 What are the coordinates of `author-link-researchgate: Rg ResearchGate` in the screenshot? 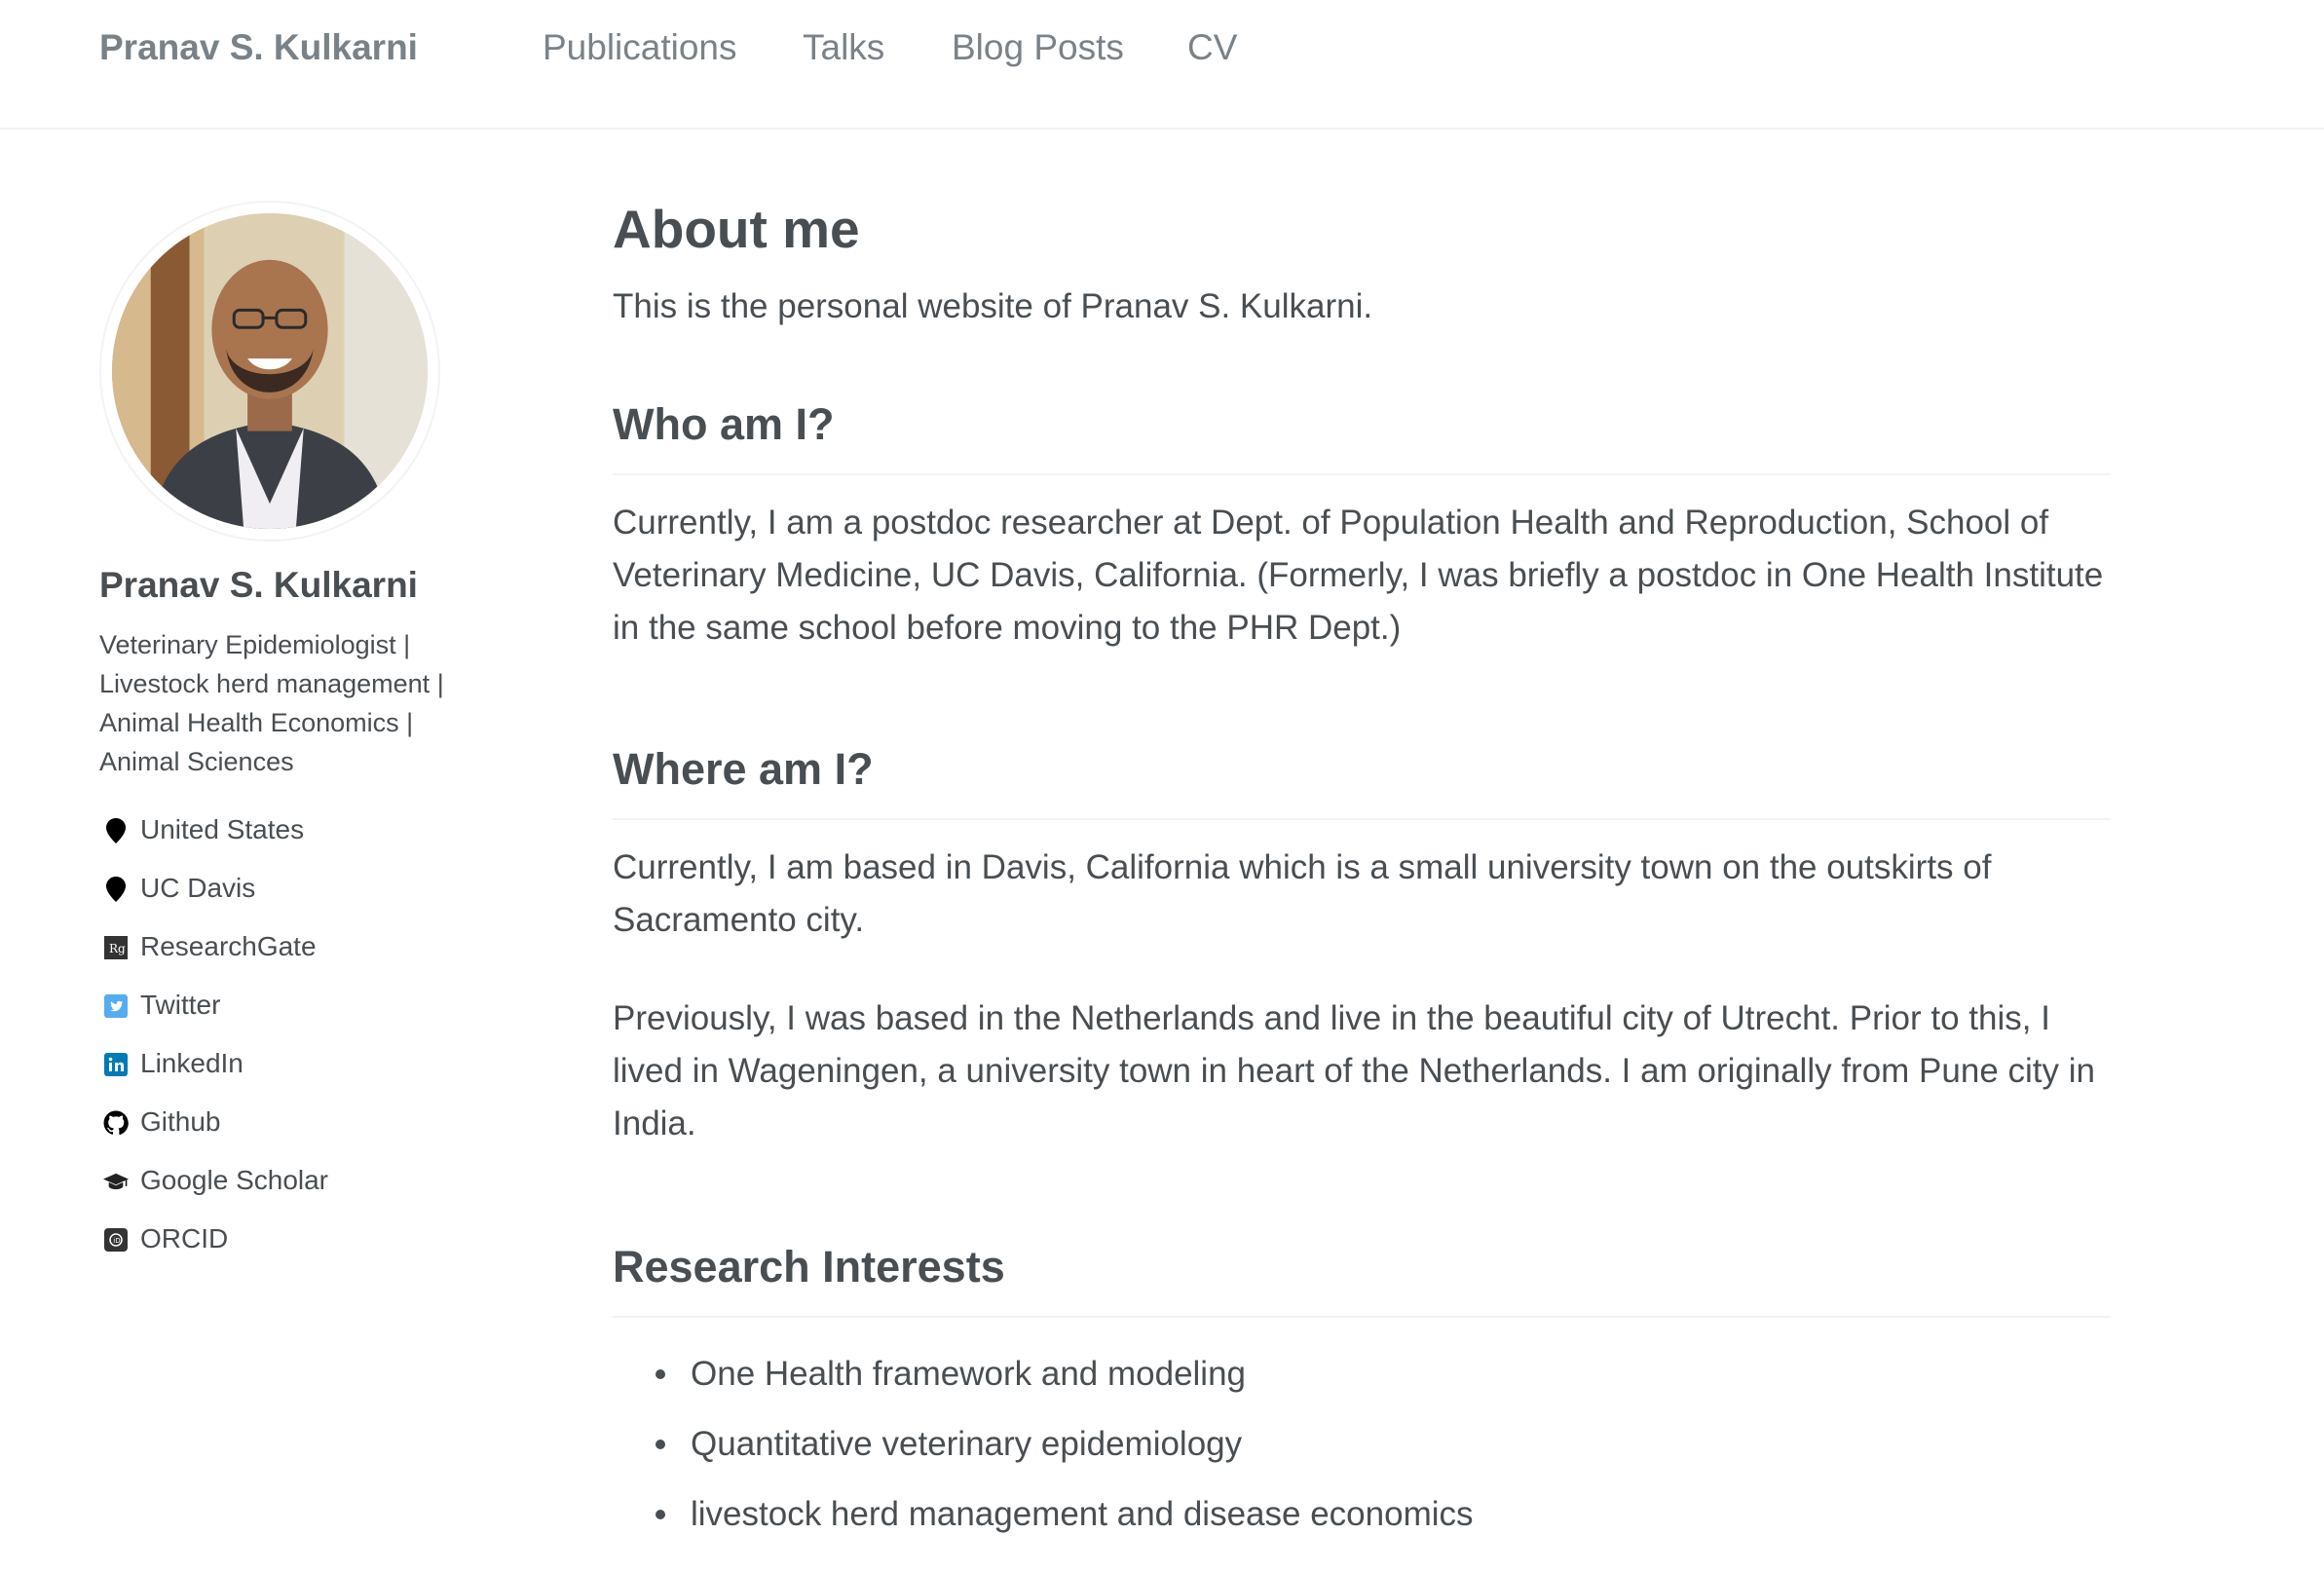 It's located at (303, 959).